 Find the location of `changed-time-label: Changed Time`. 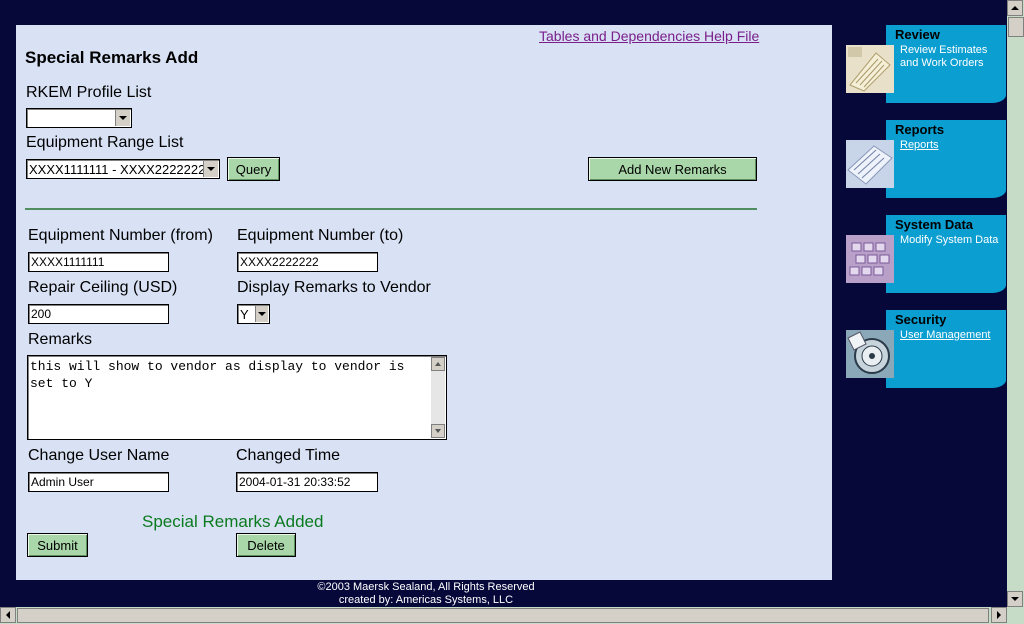

changed-time-label: Changed Time is located at coordinates (288, 455).